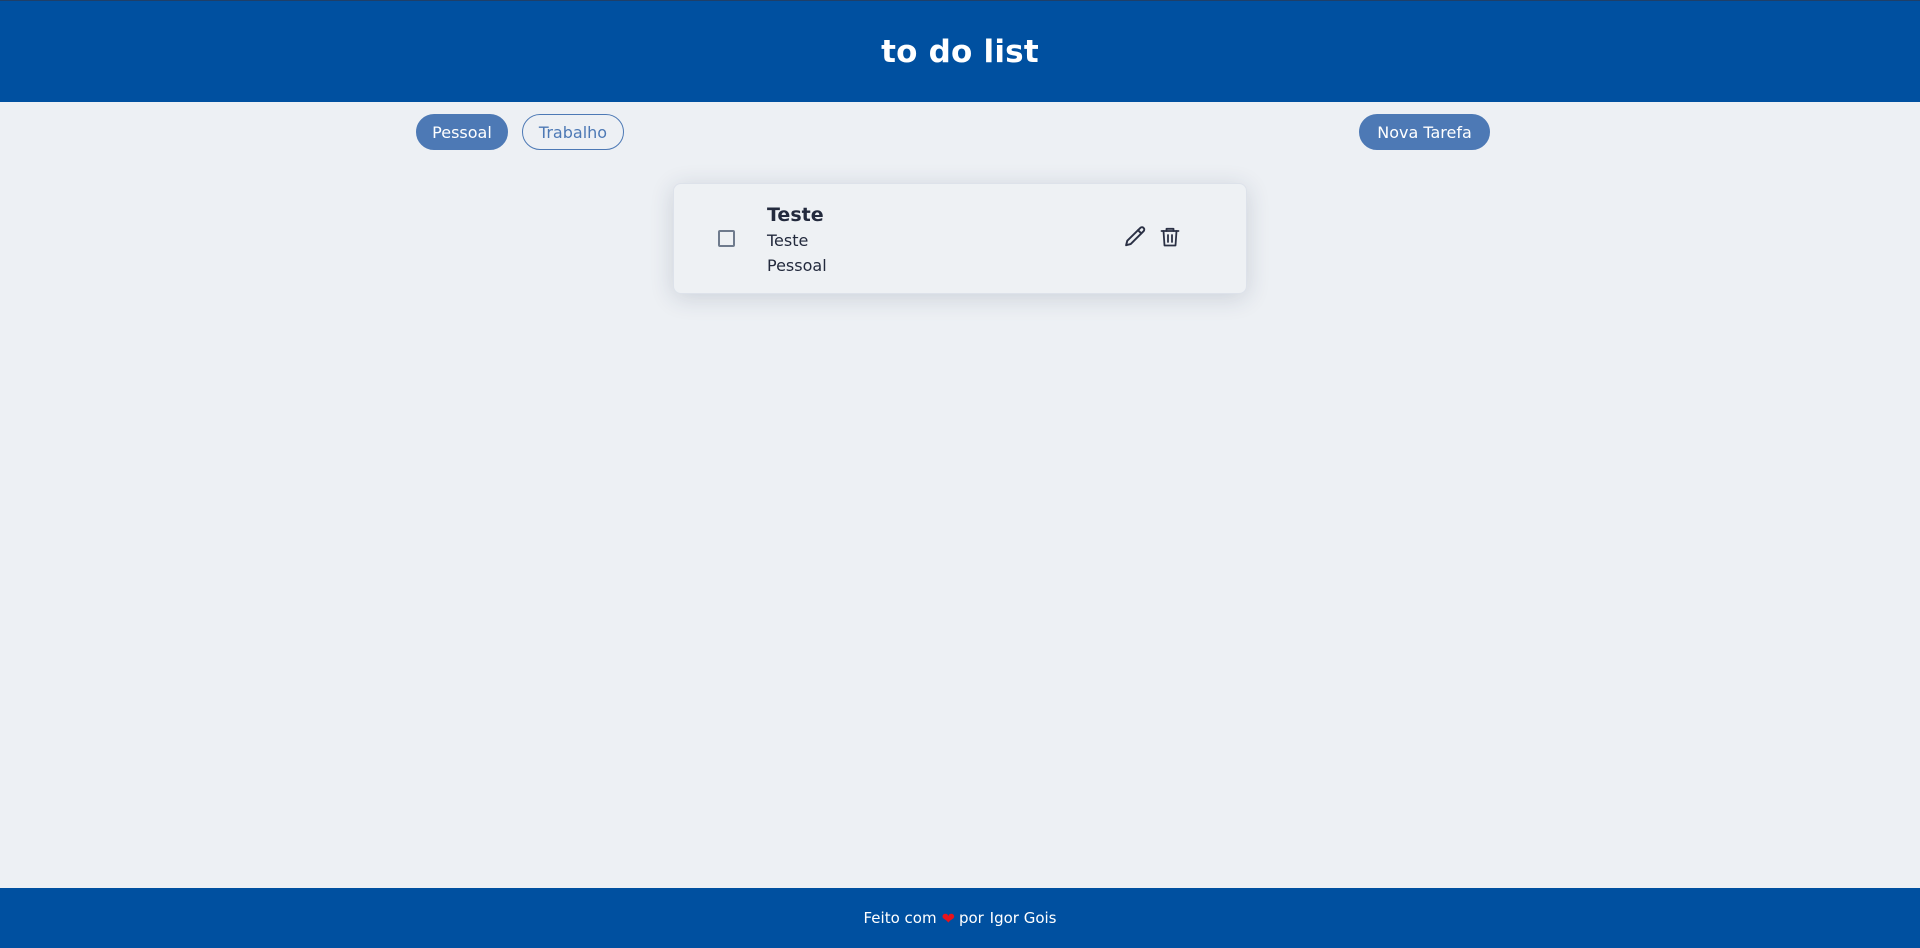 This screenshot has width=1920, height=948. What do you see at coordinates (960, 238) in the screenshot?
I see `task-card: Teste Teste Pessoal` at bounding box center [960, 238].